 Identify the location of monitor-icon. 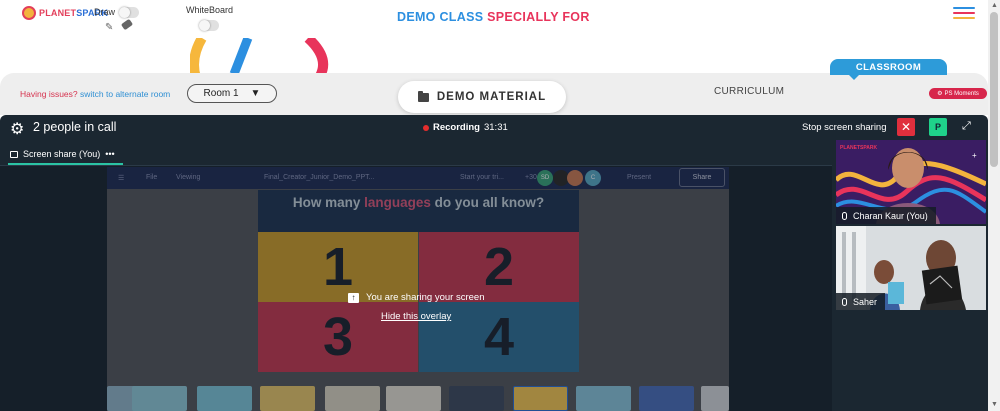
(14, 154).